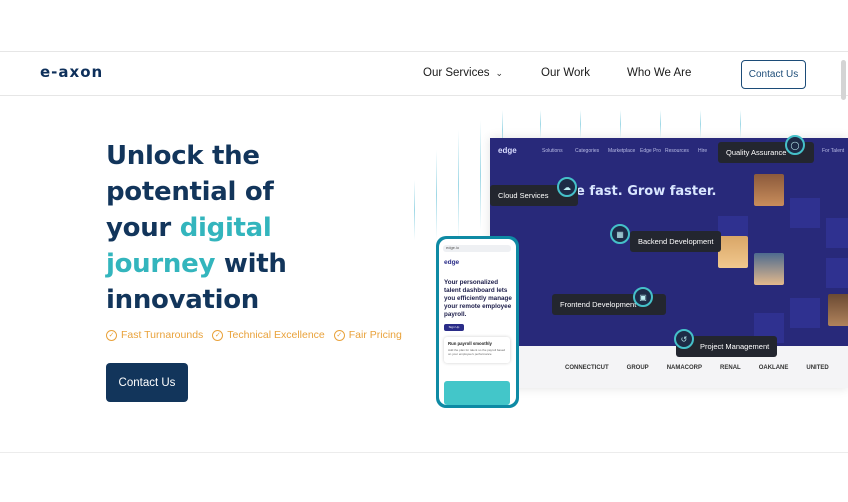 This screenshot has height=502, width=848. I want to click on section-divider, so click(424, 452).